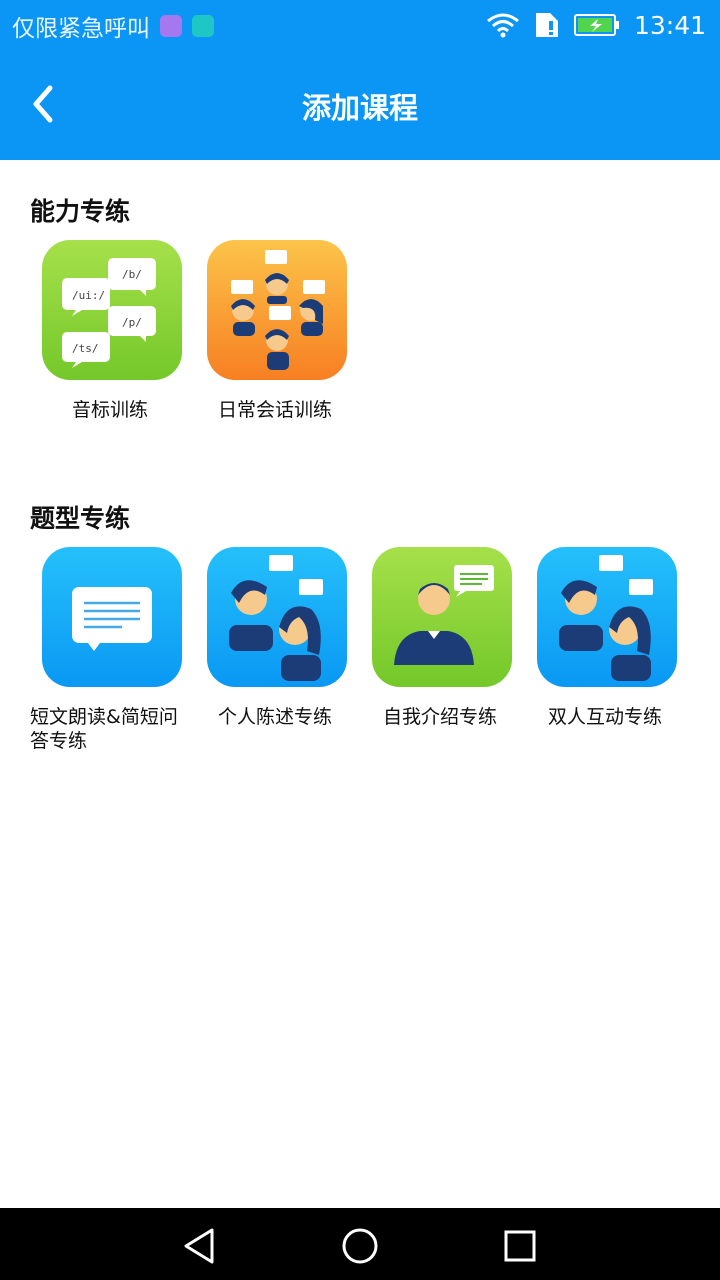 The image size is (720, 1280). What do you see at coordinates (132, 274) in the screenshot?
I see `phonetic-bubble-b: /b/` at bounding box center [132, 274].